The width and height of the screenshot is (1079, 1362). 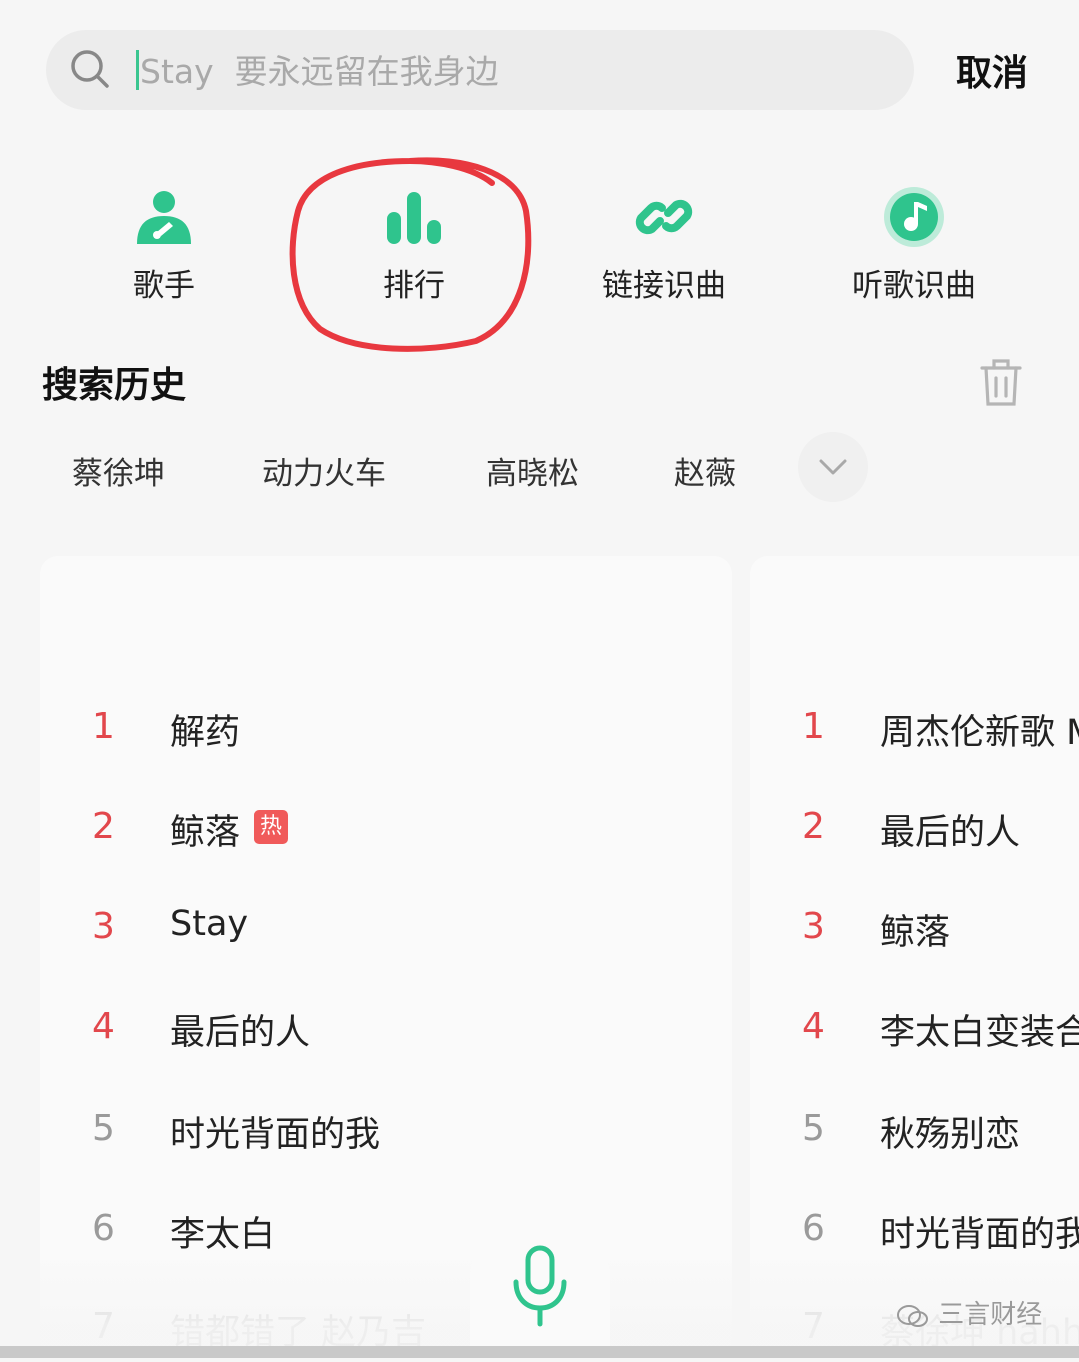 What do you see at coordinates (414, 286) in the screenshot?
I see `entry-ranking-label: 排行` at bounding box center [414, 286].